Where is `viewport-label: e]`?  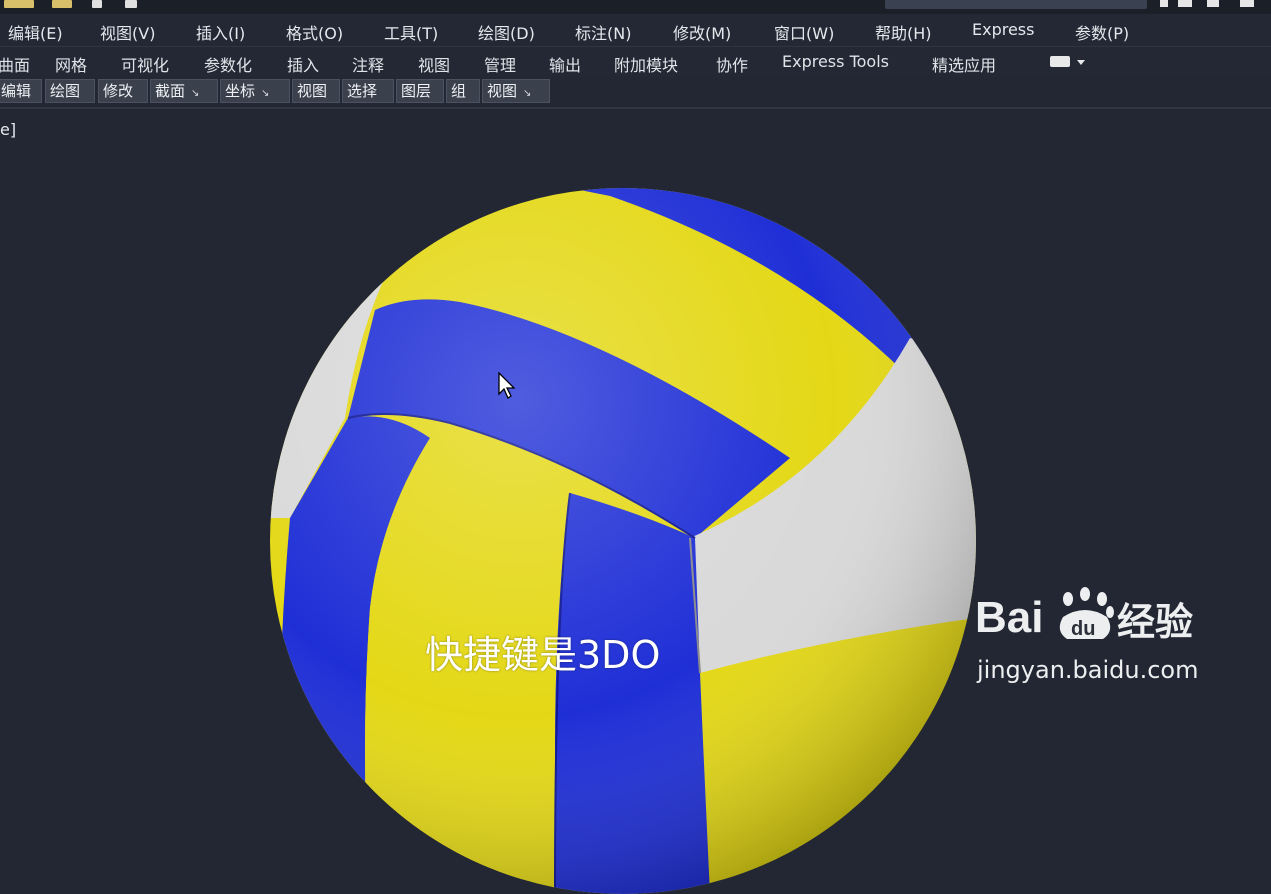
viewport-label: e] is located at coordinates (8, 129).